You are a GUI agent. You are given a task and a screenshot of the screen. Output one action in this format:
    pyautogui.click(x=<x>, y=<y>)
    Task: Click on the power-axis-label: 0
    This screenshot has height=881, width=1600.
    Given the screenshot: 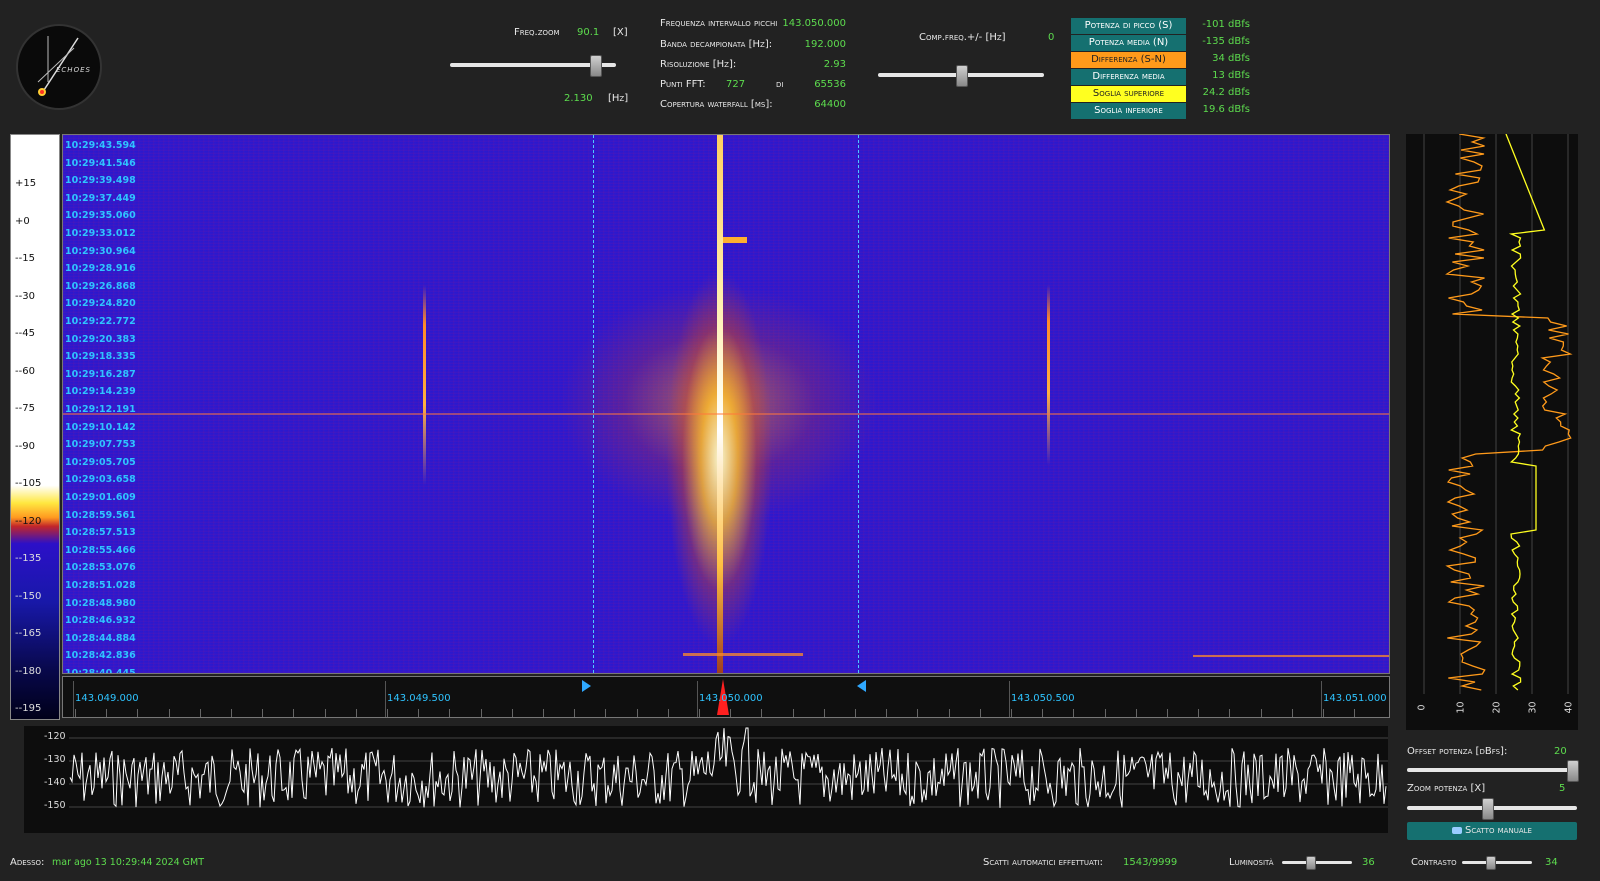 What is the action you would take?
    pyautogui.click(x=1422, y=707)
    